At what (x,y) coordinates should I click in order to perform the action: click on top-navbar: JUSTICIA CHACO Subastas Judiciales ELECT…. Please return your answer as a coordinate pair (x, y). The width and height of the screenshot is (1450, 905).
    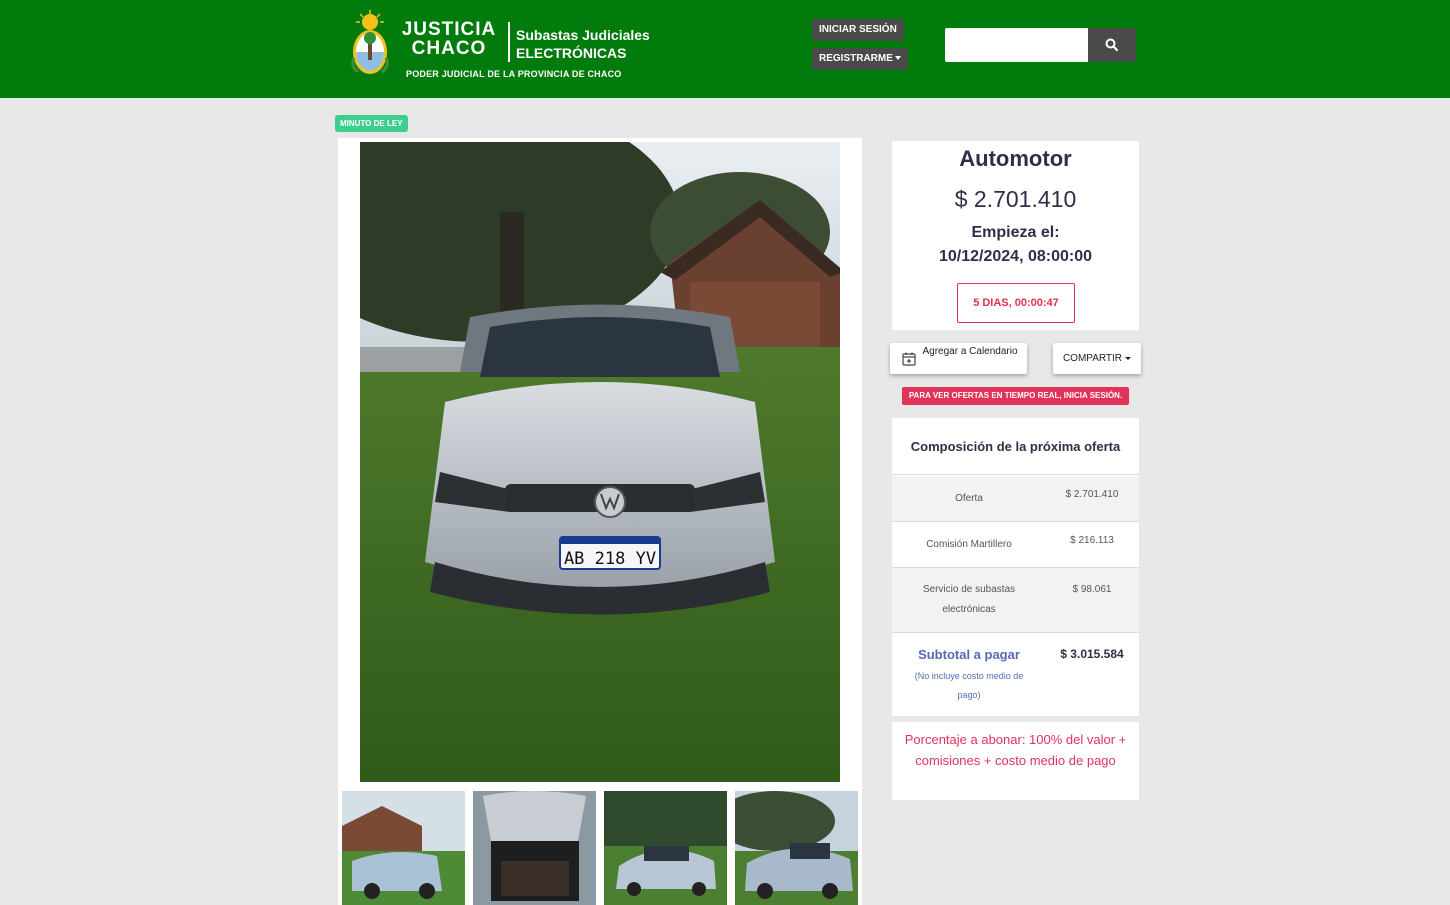
    Looking at the image, I should click on (725, 49).